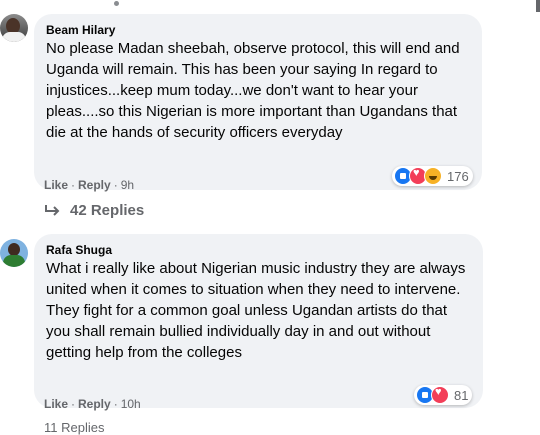  I want to click on view-replies-button: 11 Replies, so click(74, 427).